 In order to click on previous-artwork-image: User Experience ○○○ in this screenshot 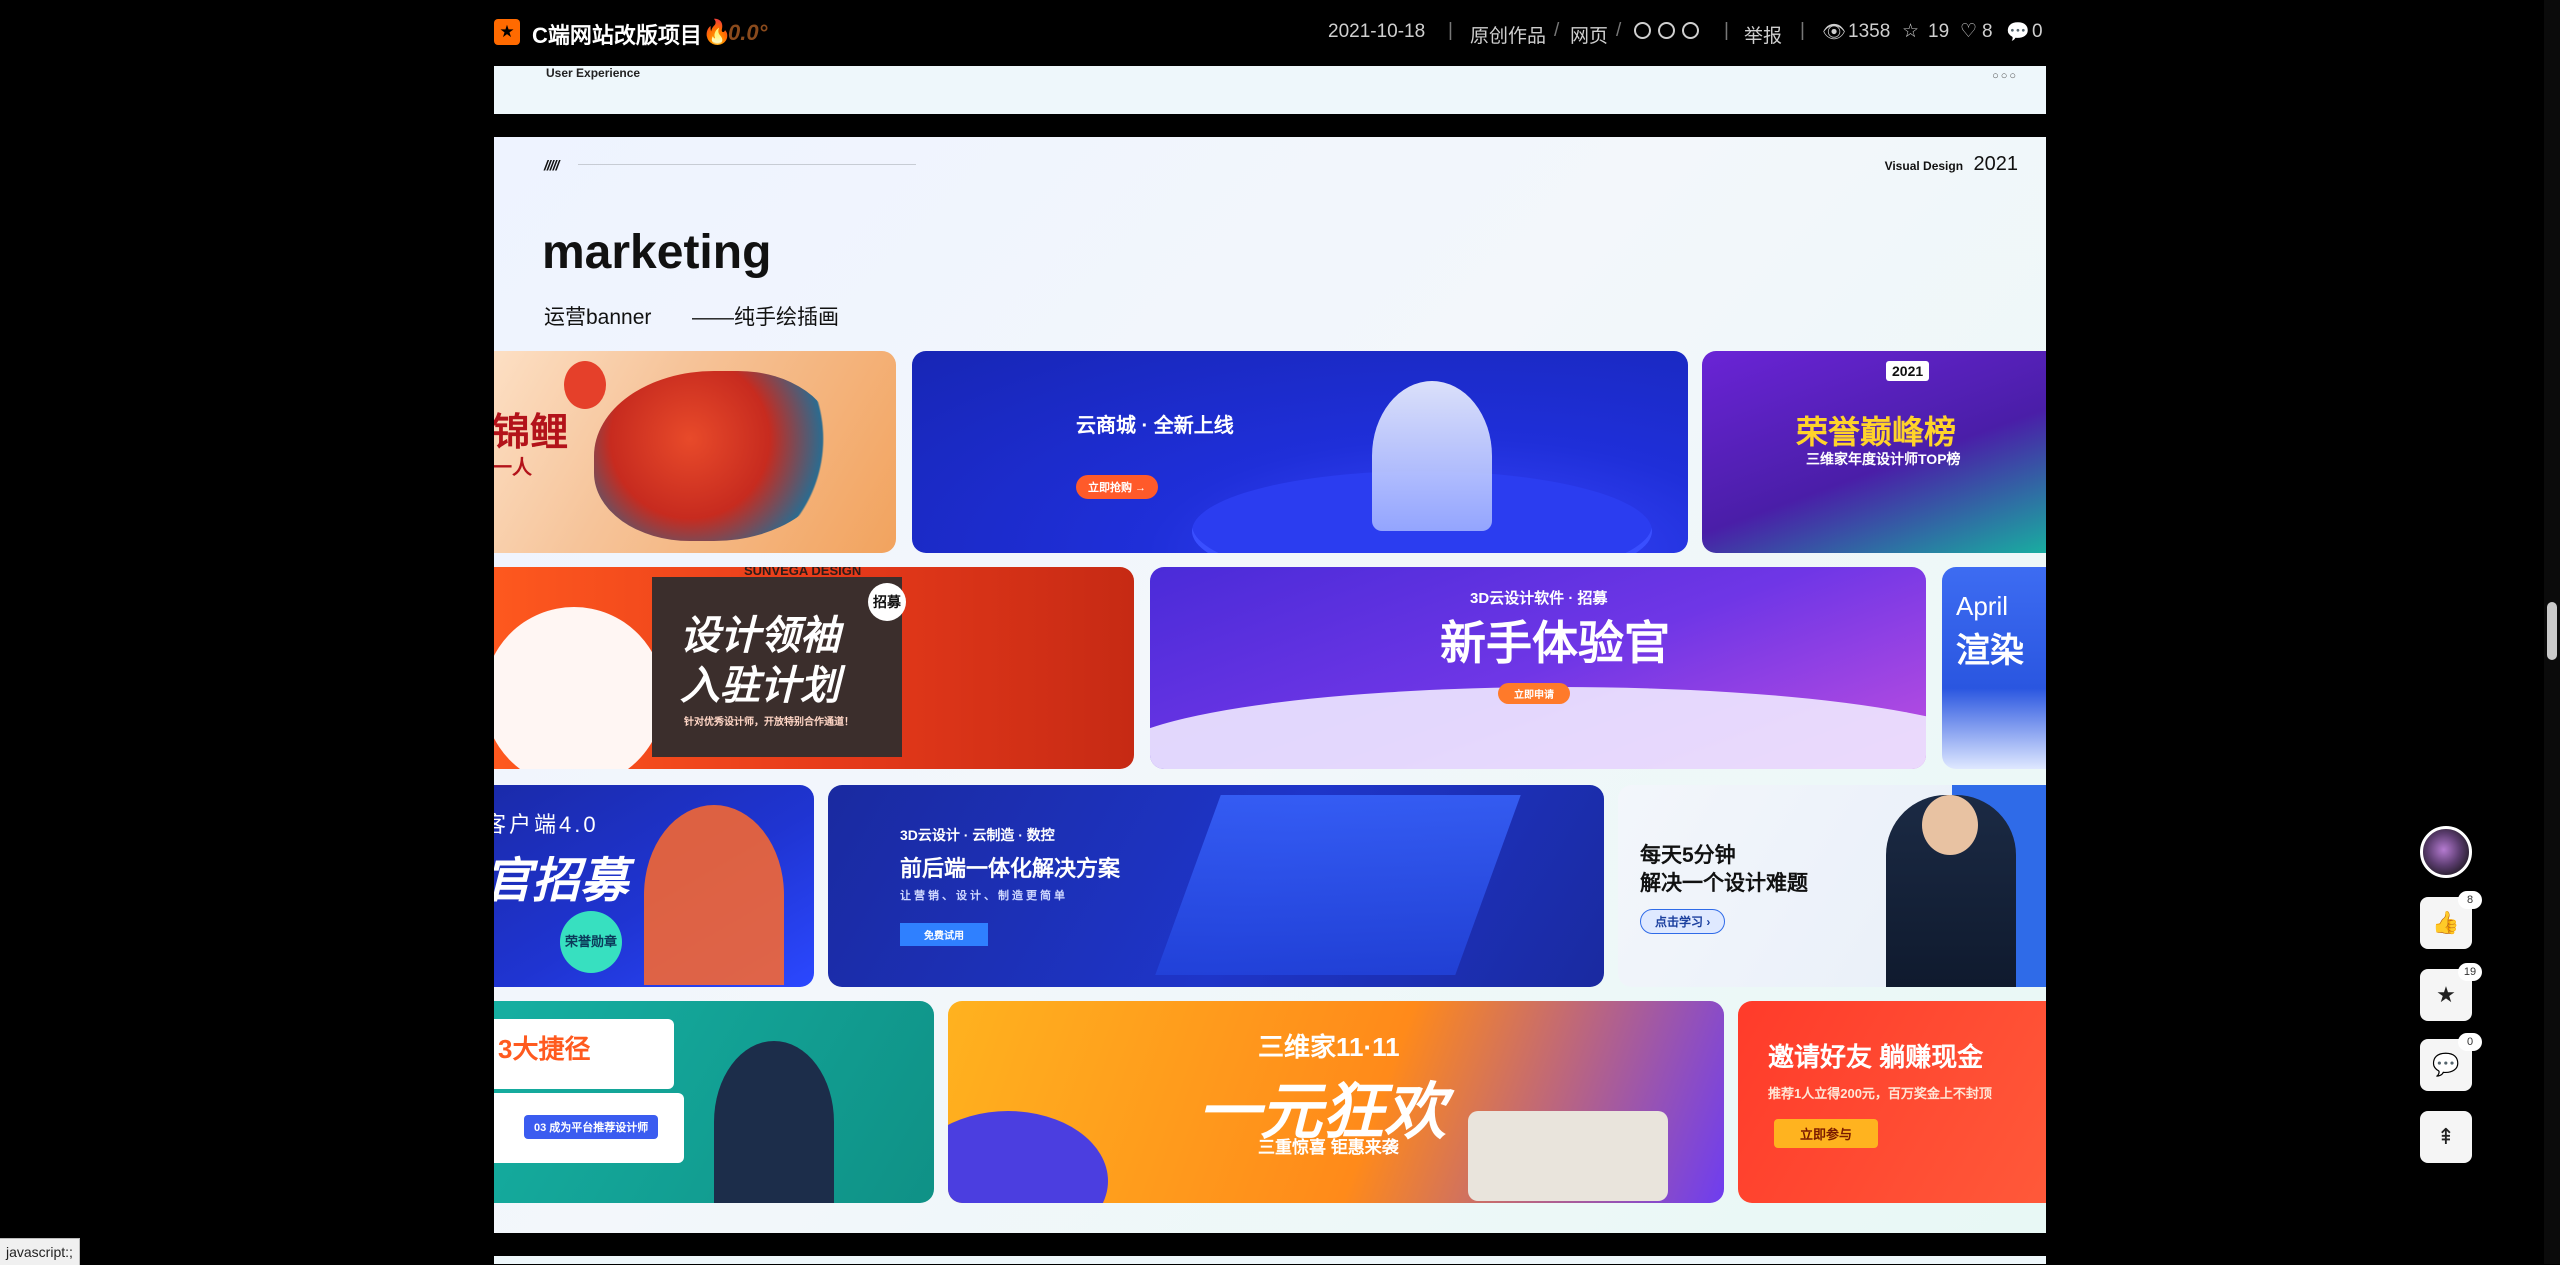, I will do `click(1270, 90)`.